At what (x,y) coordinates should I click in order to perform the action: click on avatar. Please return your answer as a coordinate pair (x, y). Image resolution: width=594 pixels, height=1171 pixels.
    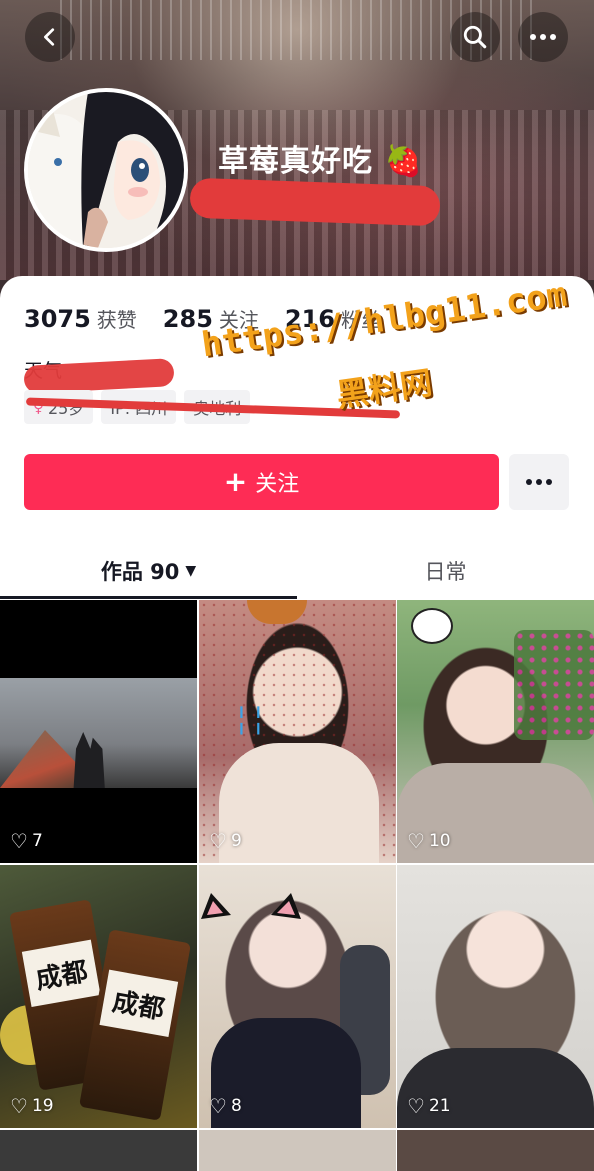
    Looking at the image, I should click on (106, 170).